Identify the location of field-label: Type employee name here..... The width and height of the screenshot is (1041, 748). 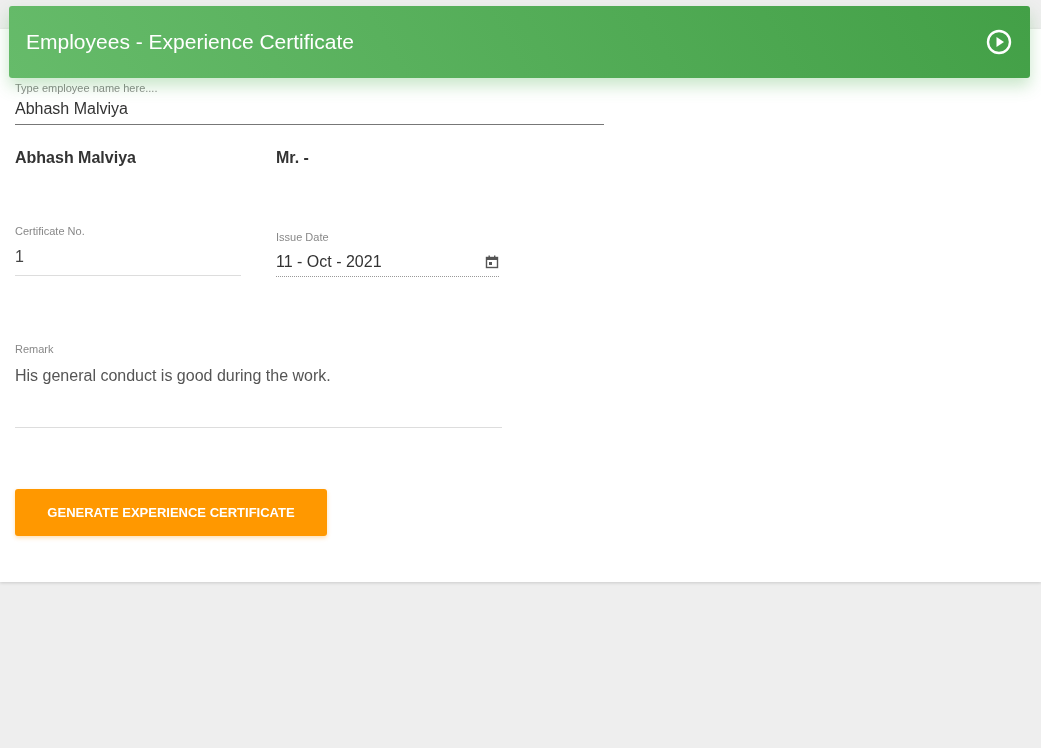
(86, 88).